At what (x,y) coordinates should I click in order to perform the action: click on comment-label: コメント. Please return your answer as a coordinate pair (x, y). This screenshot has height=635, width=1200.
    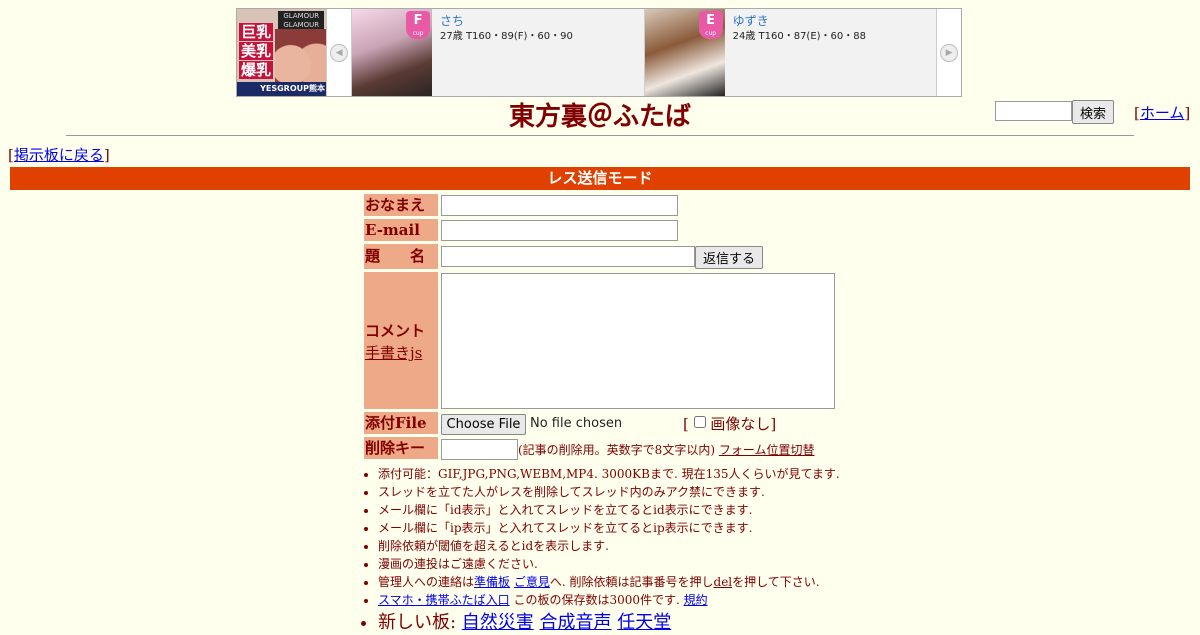
    Looking at the image, I should click on (395, 331).